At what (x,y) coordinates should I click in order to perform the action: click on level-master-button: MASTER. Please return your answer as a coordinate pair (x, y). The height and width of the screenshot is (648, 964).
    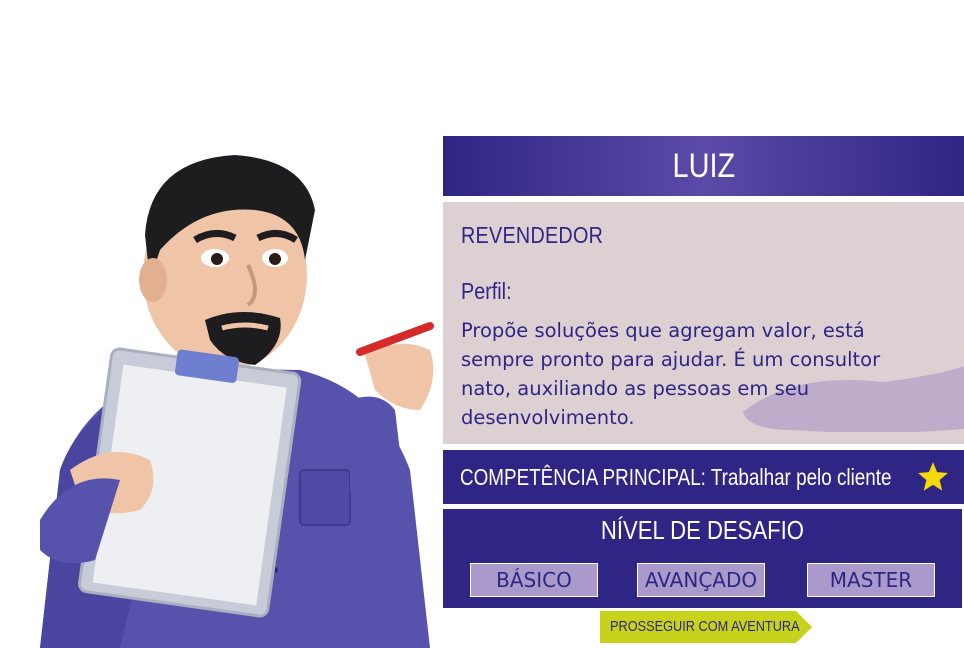
    Looking at the image, I should click on (871, 580).